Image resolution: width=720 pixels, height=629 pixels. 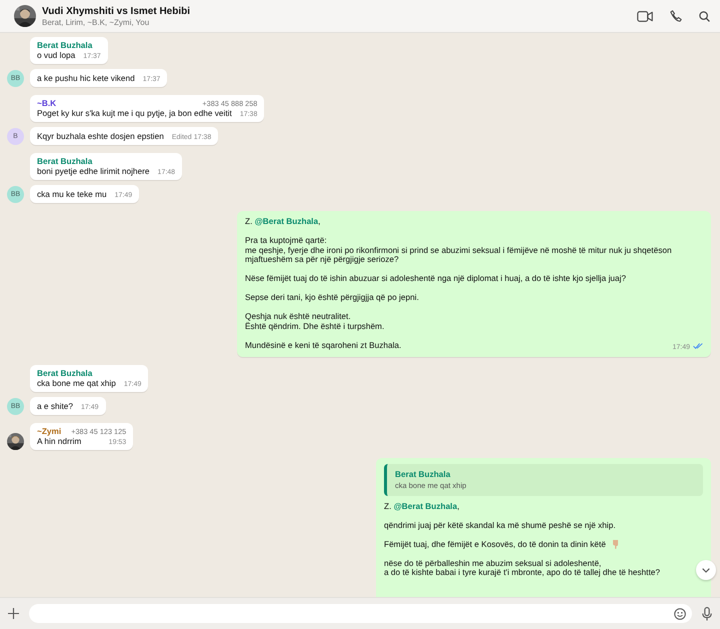 What do you see at coordinates (134, 113) in the screenshot?
I see `message-text: Poget ky kur s'ka kujt me i qu pytje, ja bon edhe veitit` at bounding box center [134, 113].